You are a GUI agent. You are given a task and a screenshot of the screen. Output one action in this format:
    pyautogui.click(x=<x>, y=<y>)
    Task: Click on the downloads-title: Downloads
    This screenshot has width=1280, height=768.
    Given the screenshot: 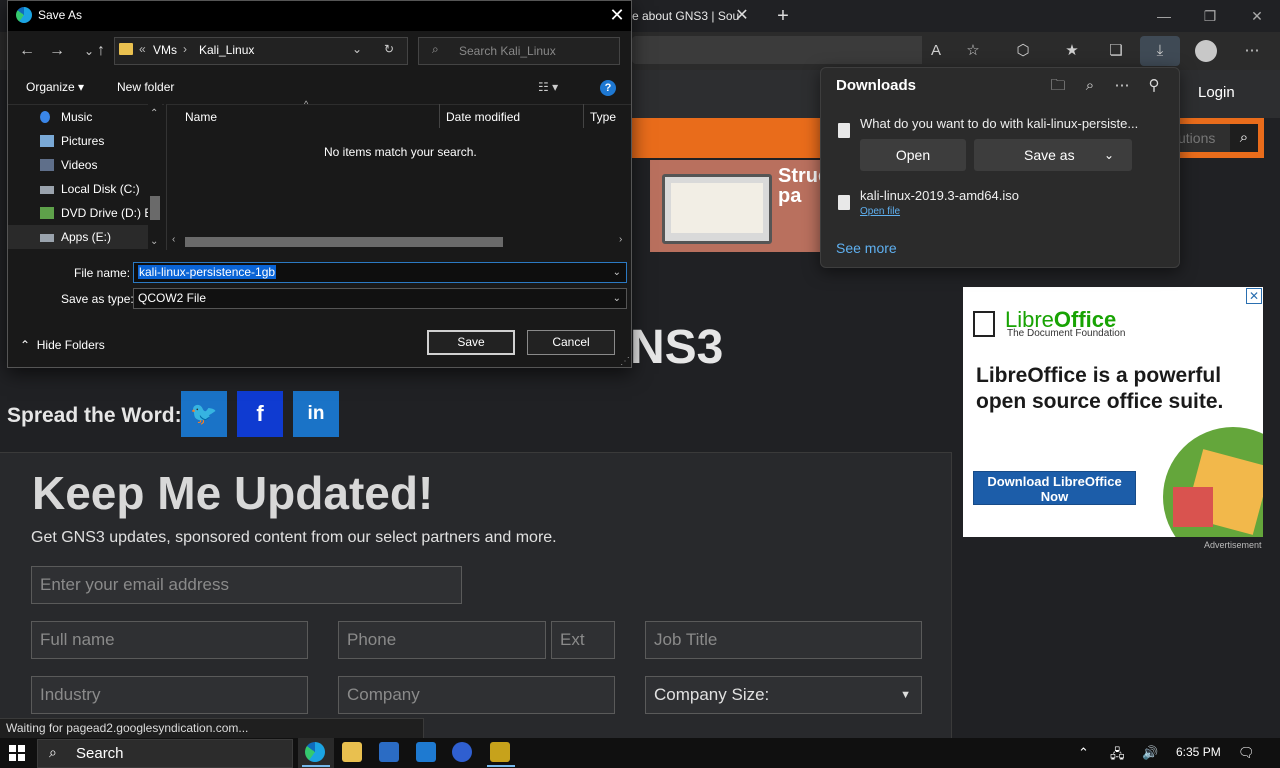 What is the action you would take?
    pyautogui.click(x=876, y=85)
    